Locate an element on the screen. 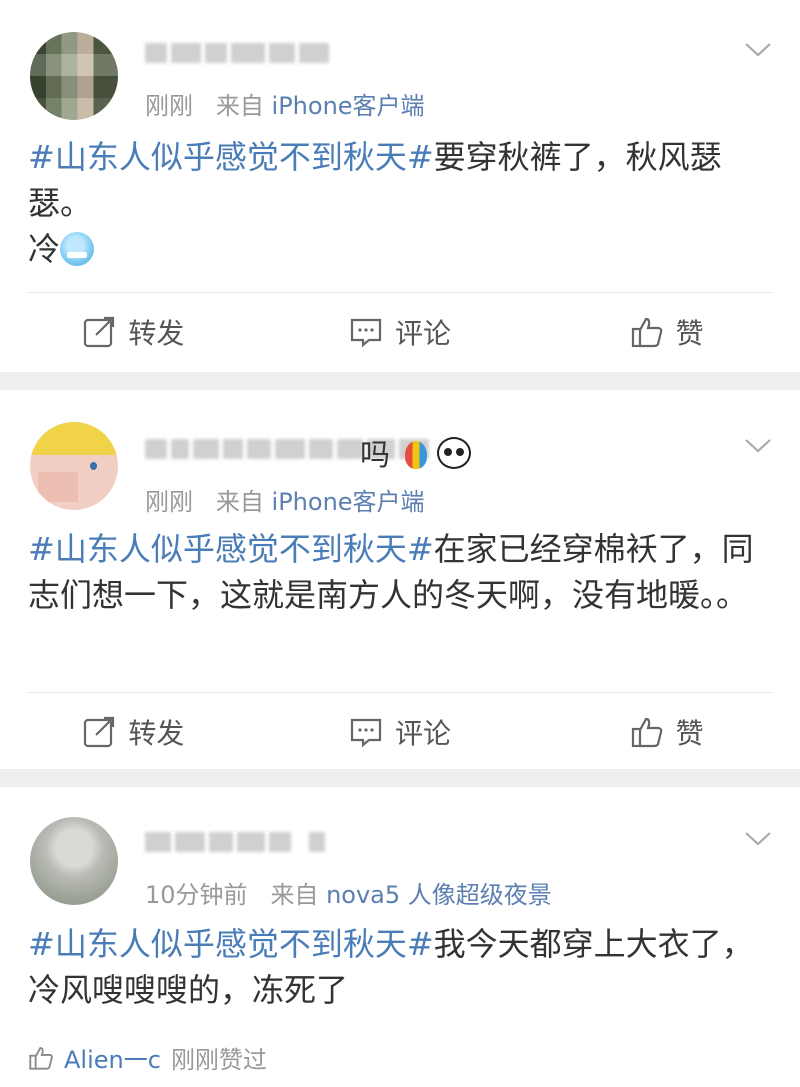 This screenshot has height=1087, width=800. liked-text: 刚刚赞过 is located at coordinates (218, 1060).